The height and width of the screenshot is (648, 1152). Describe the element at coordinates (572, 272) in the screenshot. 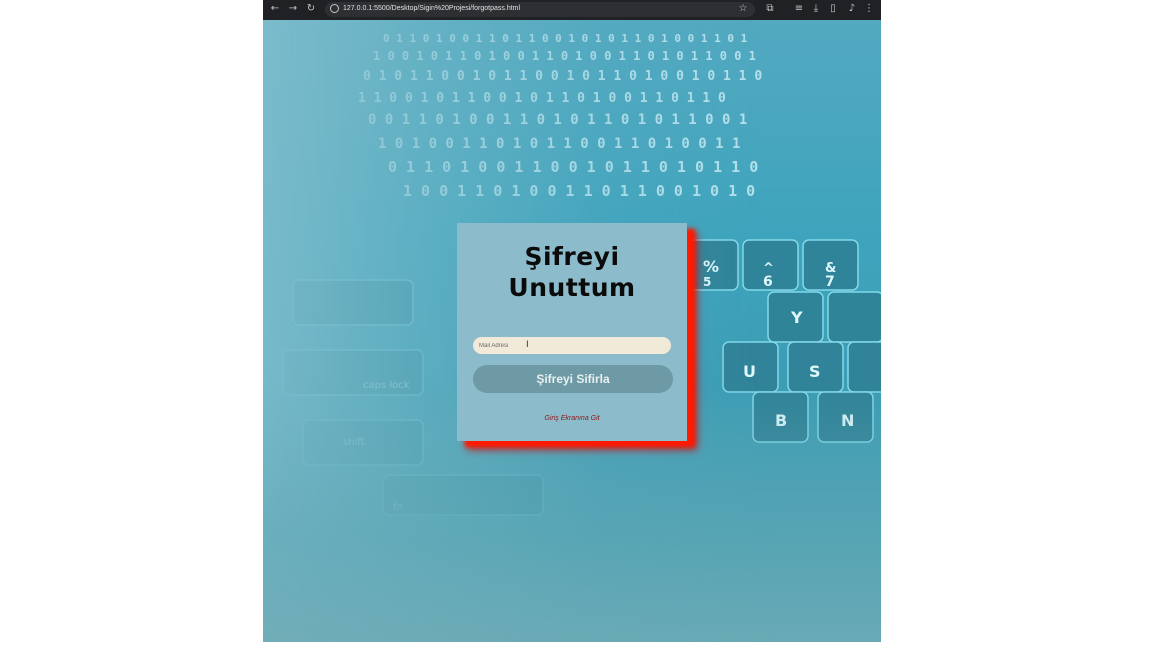

I see `page-title: Şifreyi Unuttum` at that location.